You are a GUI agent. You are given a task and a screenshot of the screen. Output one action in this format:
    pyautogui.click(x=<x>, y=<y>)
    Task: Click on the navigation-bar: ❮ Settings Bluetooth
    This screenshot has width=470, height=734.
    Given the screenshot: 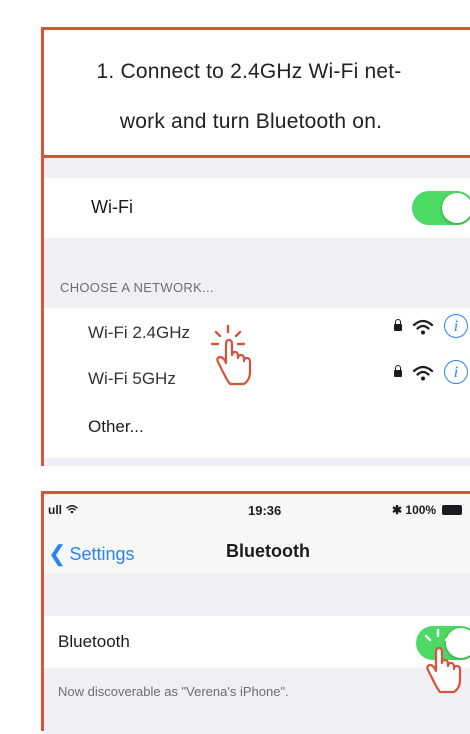 What is the action you would take?
    pyautogui.click(x=257, y=552)
    